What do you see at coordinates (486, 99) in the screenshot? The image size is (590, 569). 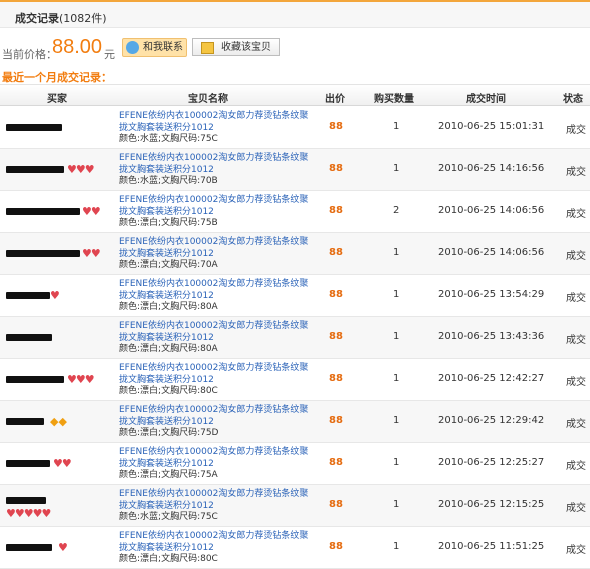 I see `col-time: 成交时间` at bounding box center [486, 99].